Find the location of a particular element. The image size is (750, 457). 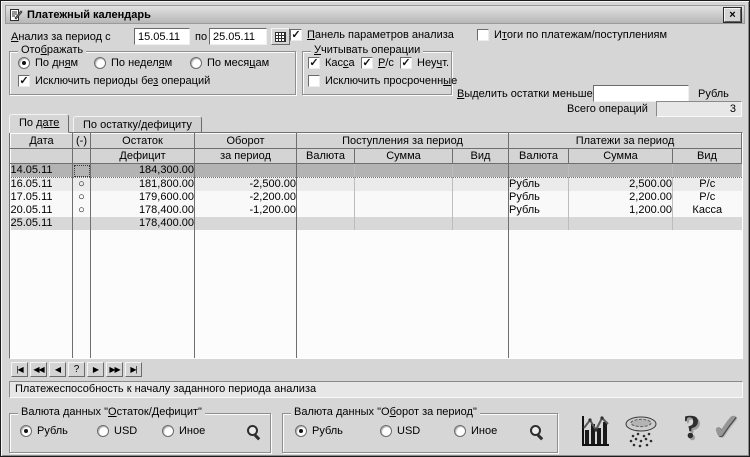

cell-date: 17.05.11 is located at coordinates (41, 197).